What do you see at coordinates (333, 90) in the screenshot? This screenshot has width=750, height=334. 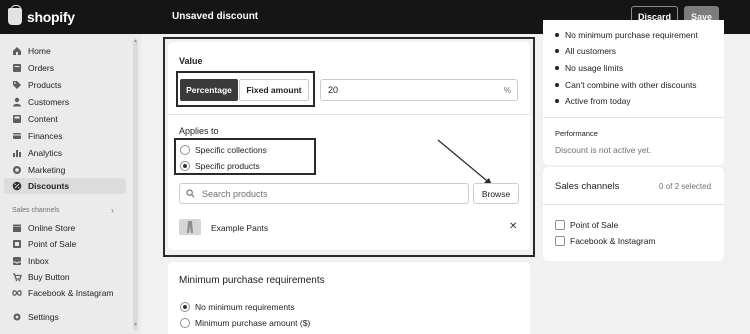 I see `value-input-text: 20` at bounding box center [333, 90].